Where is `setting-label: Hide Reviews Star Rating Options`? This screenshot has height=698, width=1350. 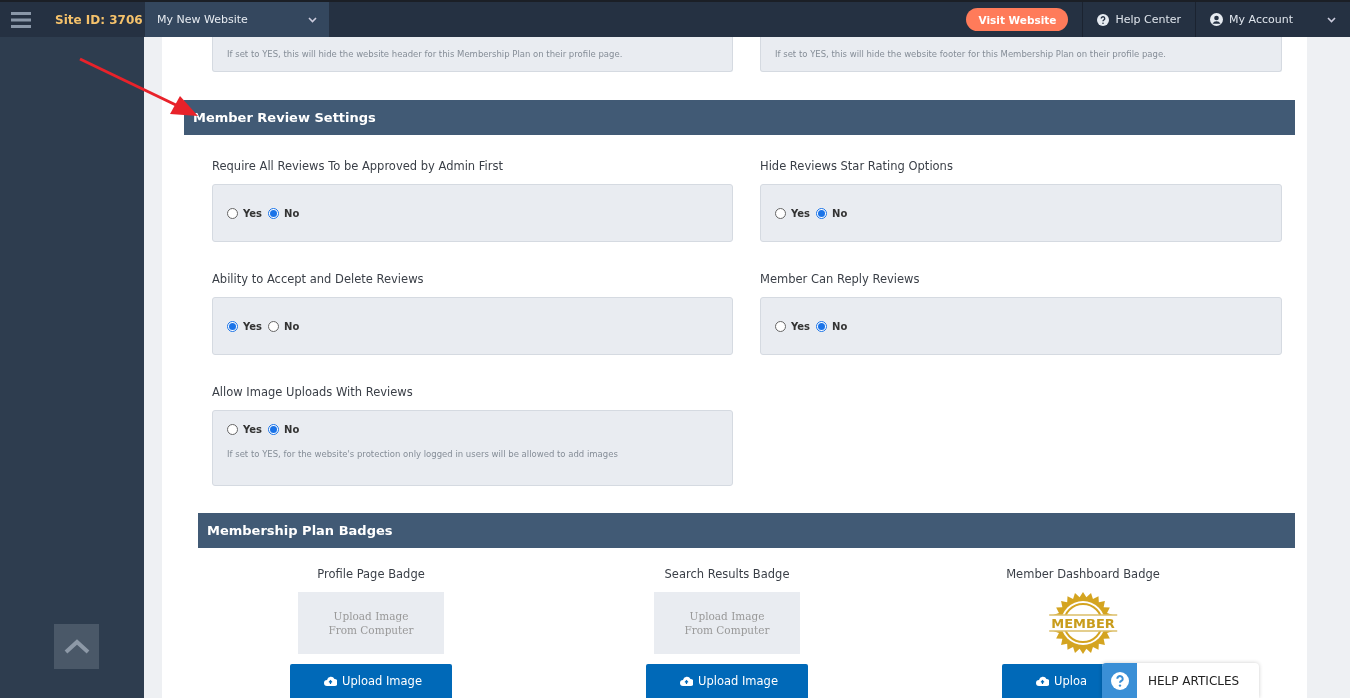
setting-label: Hide Reviews Star Rating Options is located at coordinates (857, 167).